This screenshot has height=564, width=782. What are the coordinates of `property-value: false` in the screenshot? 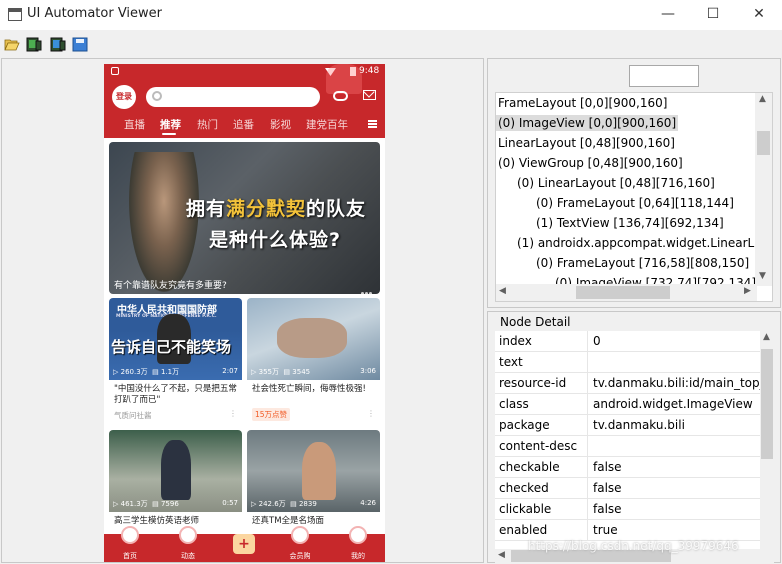 It's located at (607, 509).